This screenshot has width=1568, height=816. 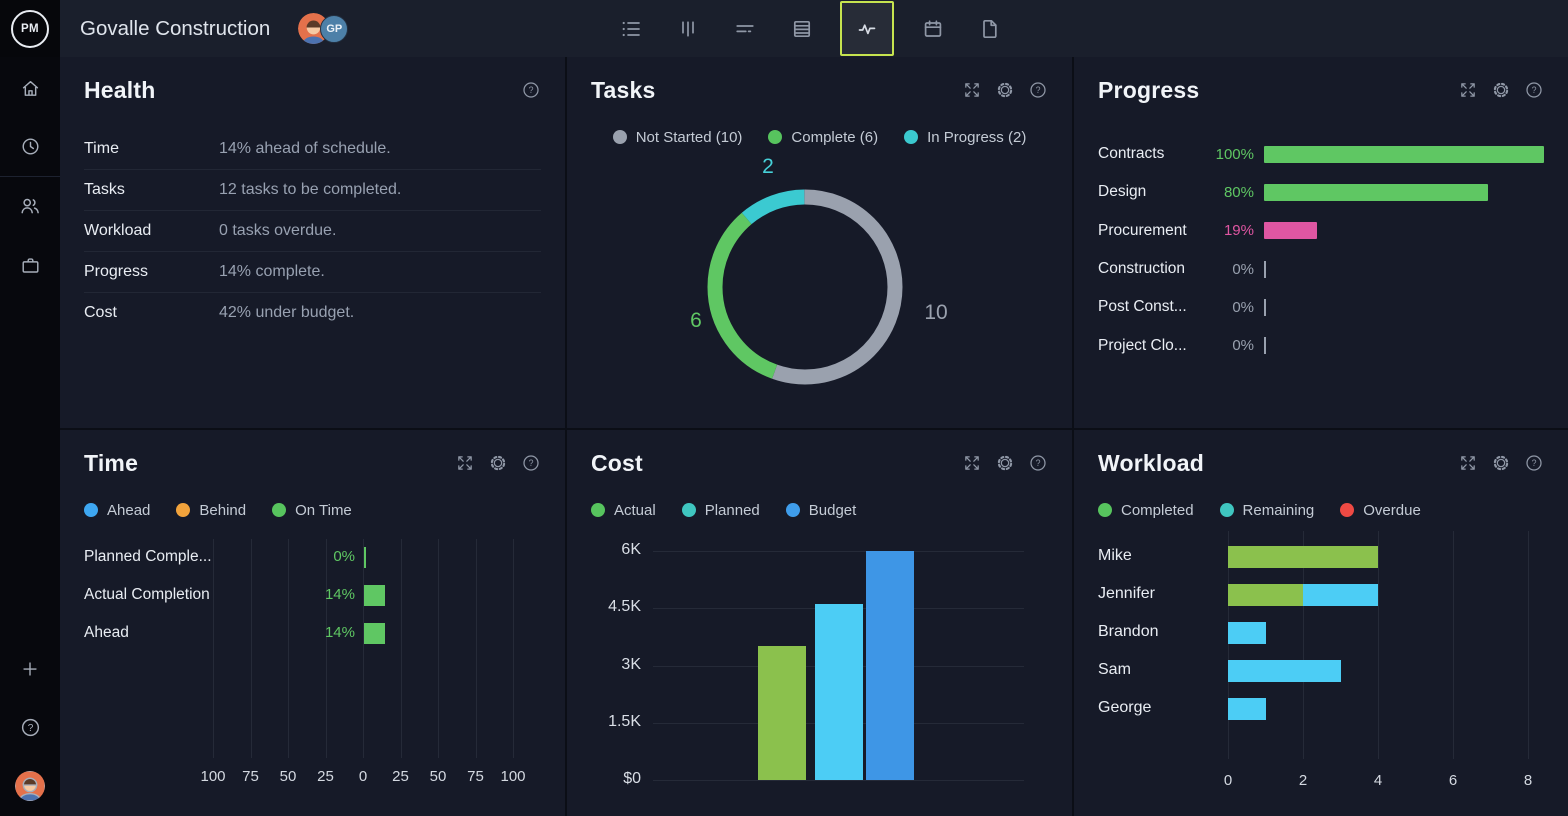 I want to click on panel-title-tasks: Tasks, so click(x=623, y=89).